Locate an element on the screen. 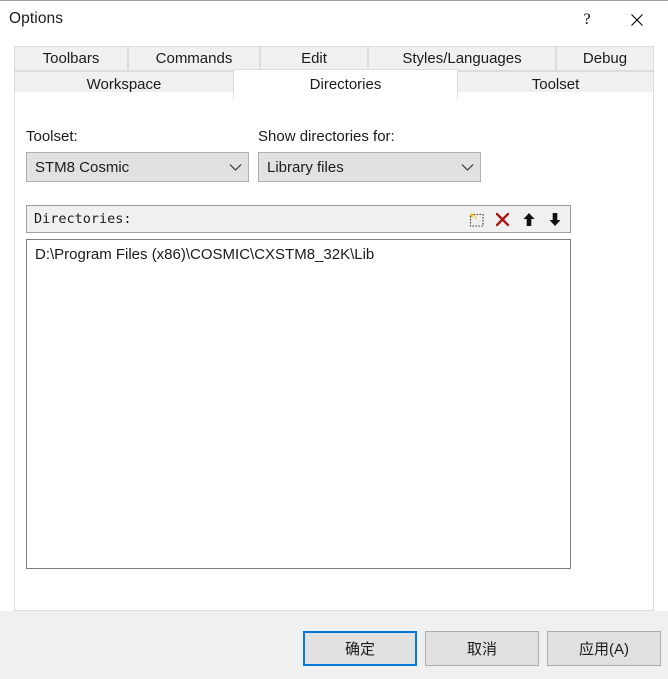  tab-label: Edit is located at coordinates (314, 58).